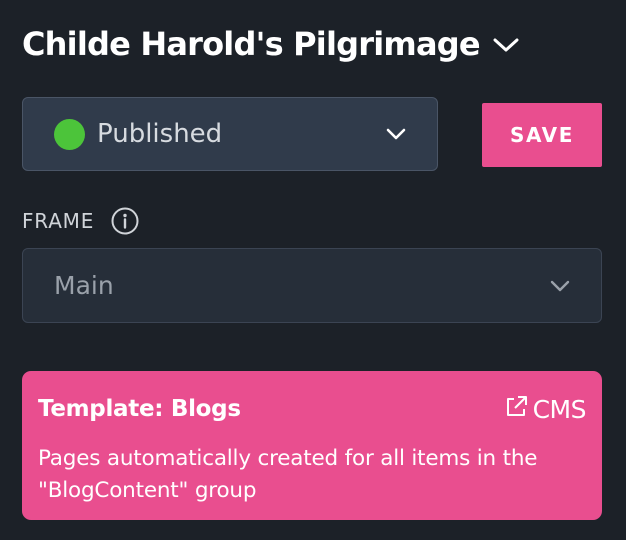 Image resolution: width=626 pixels, height=540 pixels. I want to click on frame-label-row: FRAME, so click(81, 221).